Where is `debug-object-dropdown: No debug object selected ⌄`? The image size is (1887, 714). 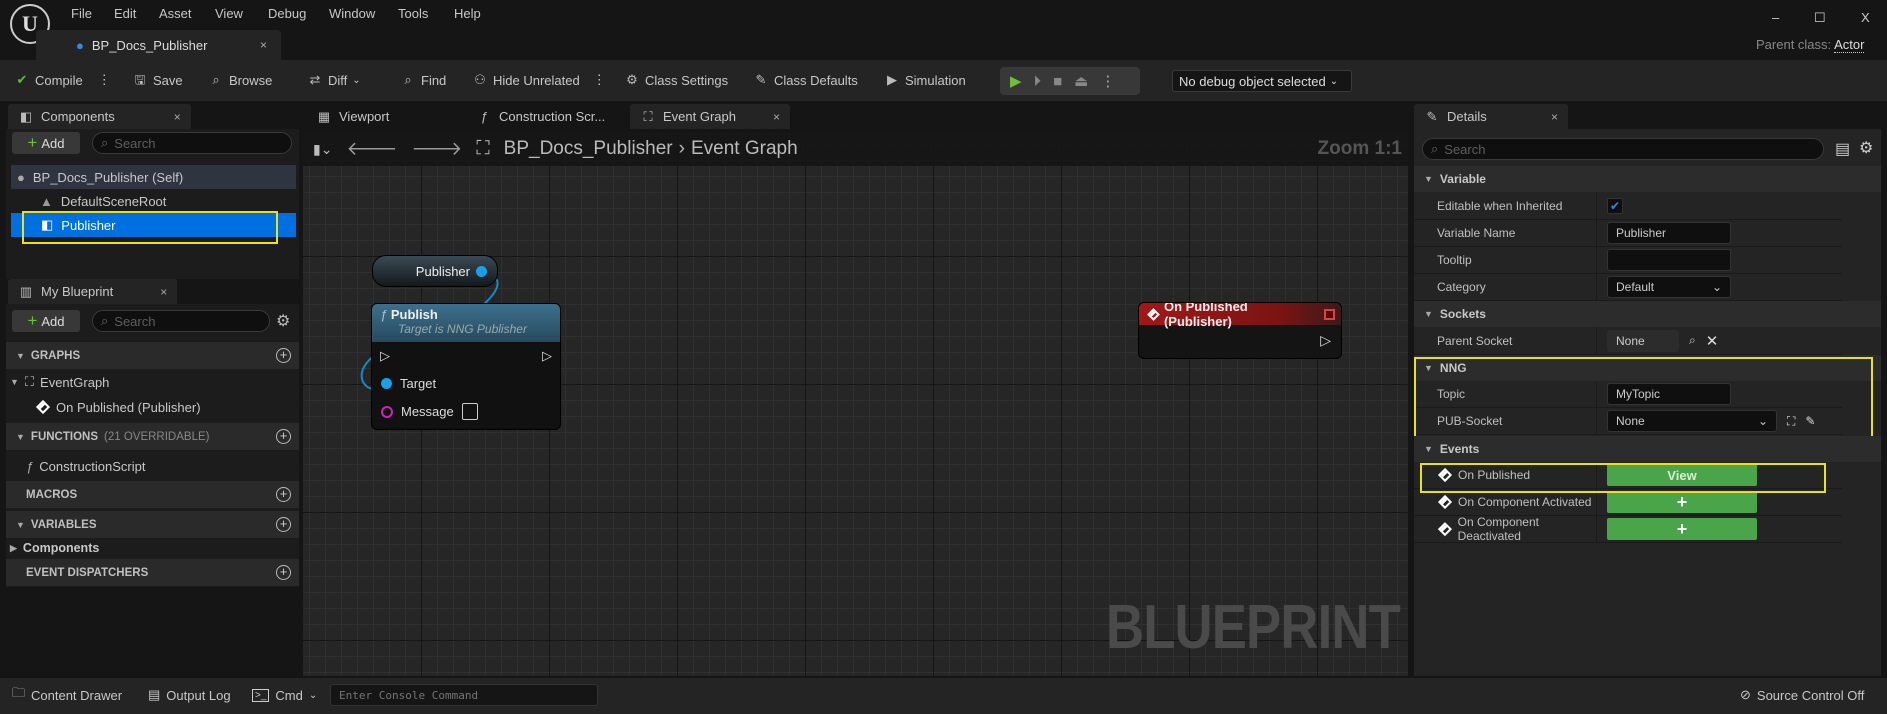
debug-object-dropdown: No debug object selected ⌄ is located at coordinates (1262, 81).